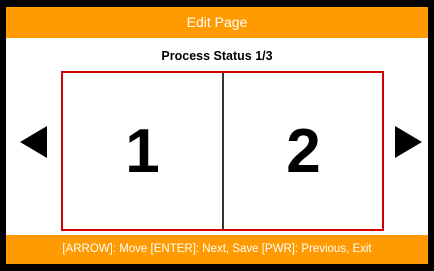 The width and height of the screenshot is (434, 271). I want to click on page-number-label: 2, so click(303, 151).